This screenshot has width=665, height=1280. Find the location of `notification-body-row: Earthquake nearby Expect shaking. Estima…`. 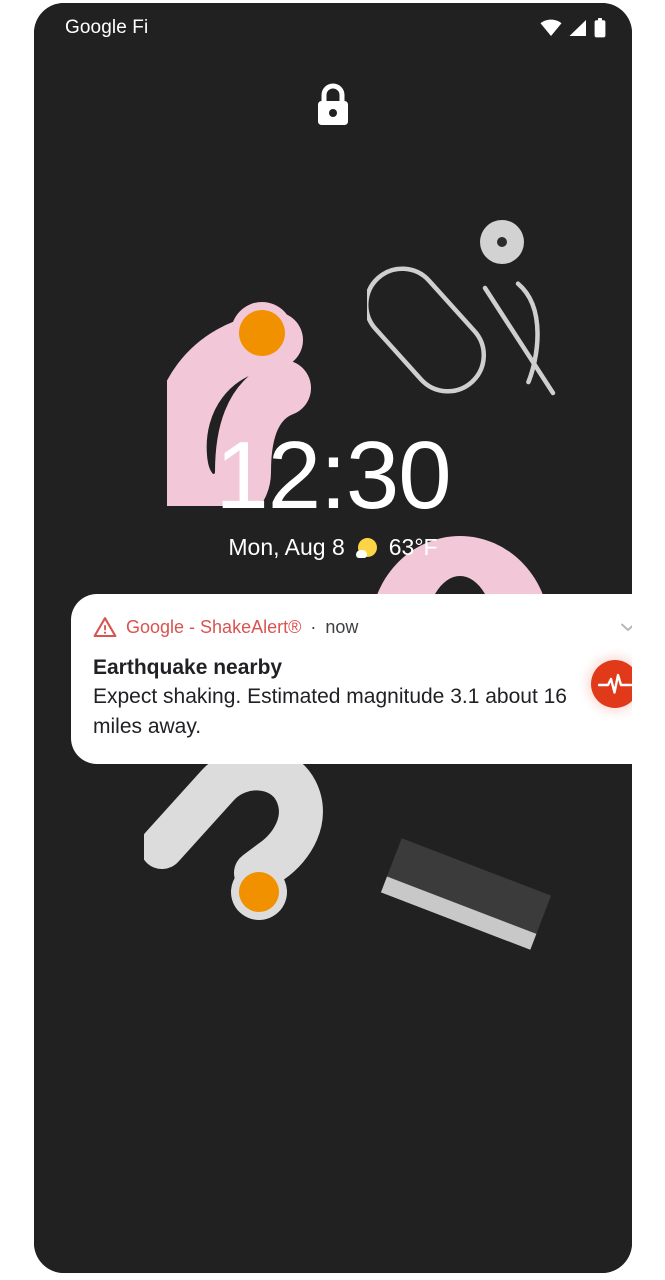

notification-body-row: Earthquake nearby Expect shaking. Estima… is located at coordinates (362, 698).